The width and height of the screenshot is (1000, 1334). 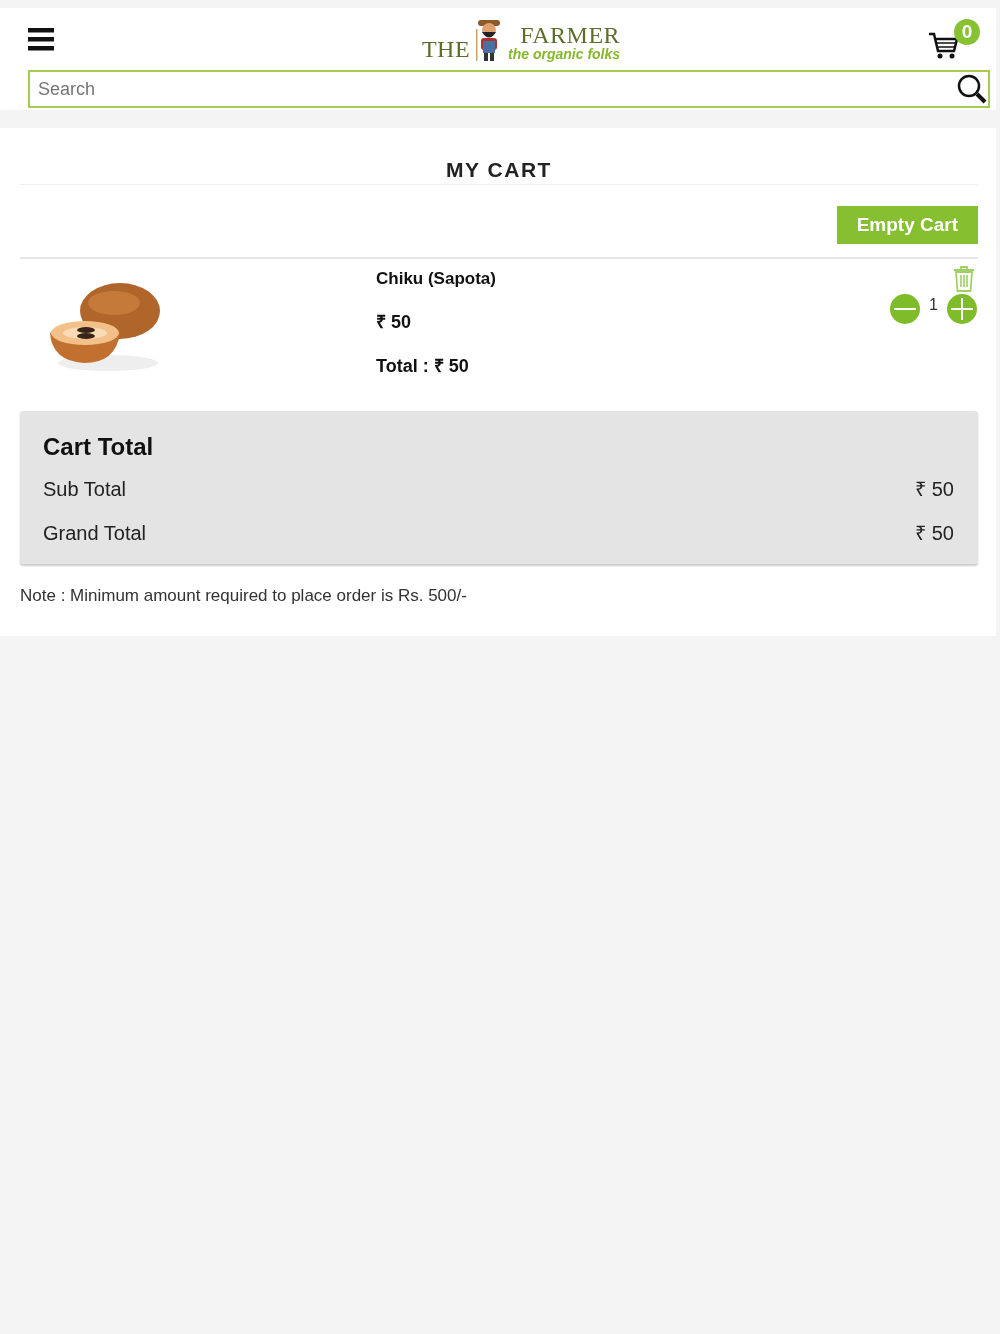 I want to click on product-name: Chiku (Sapota), so click(x=436, y=279).